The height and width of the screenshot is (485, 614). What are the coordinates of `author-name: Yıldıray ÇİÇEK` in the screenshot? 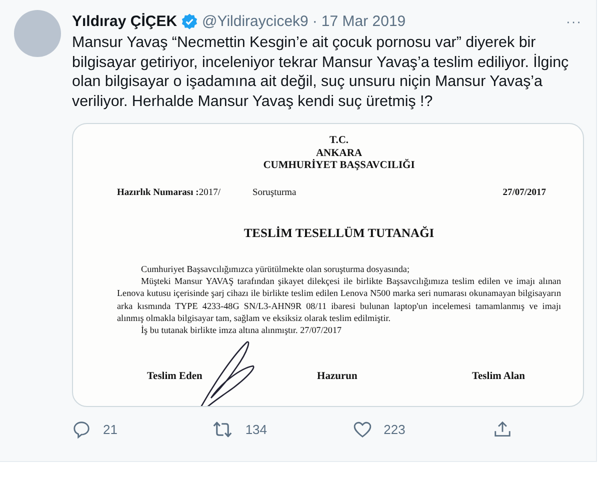 It's located at (125, 21).